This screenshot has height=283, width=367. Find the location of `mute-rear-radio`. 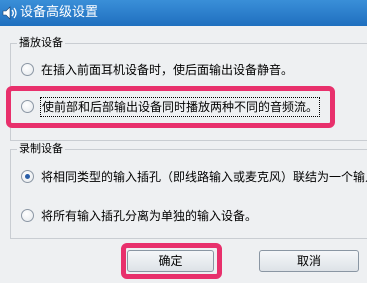

mute-rear-radio is located at coordinates (27, 69).